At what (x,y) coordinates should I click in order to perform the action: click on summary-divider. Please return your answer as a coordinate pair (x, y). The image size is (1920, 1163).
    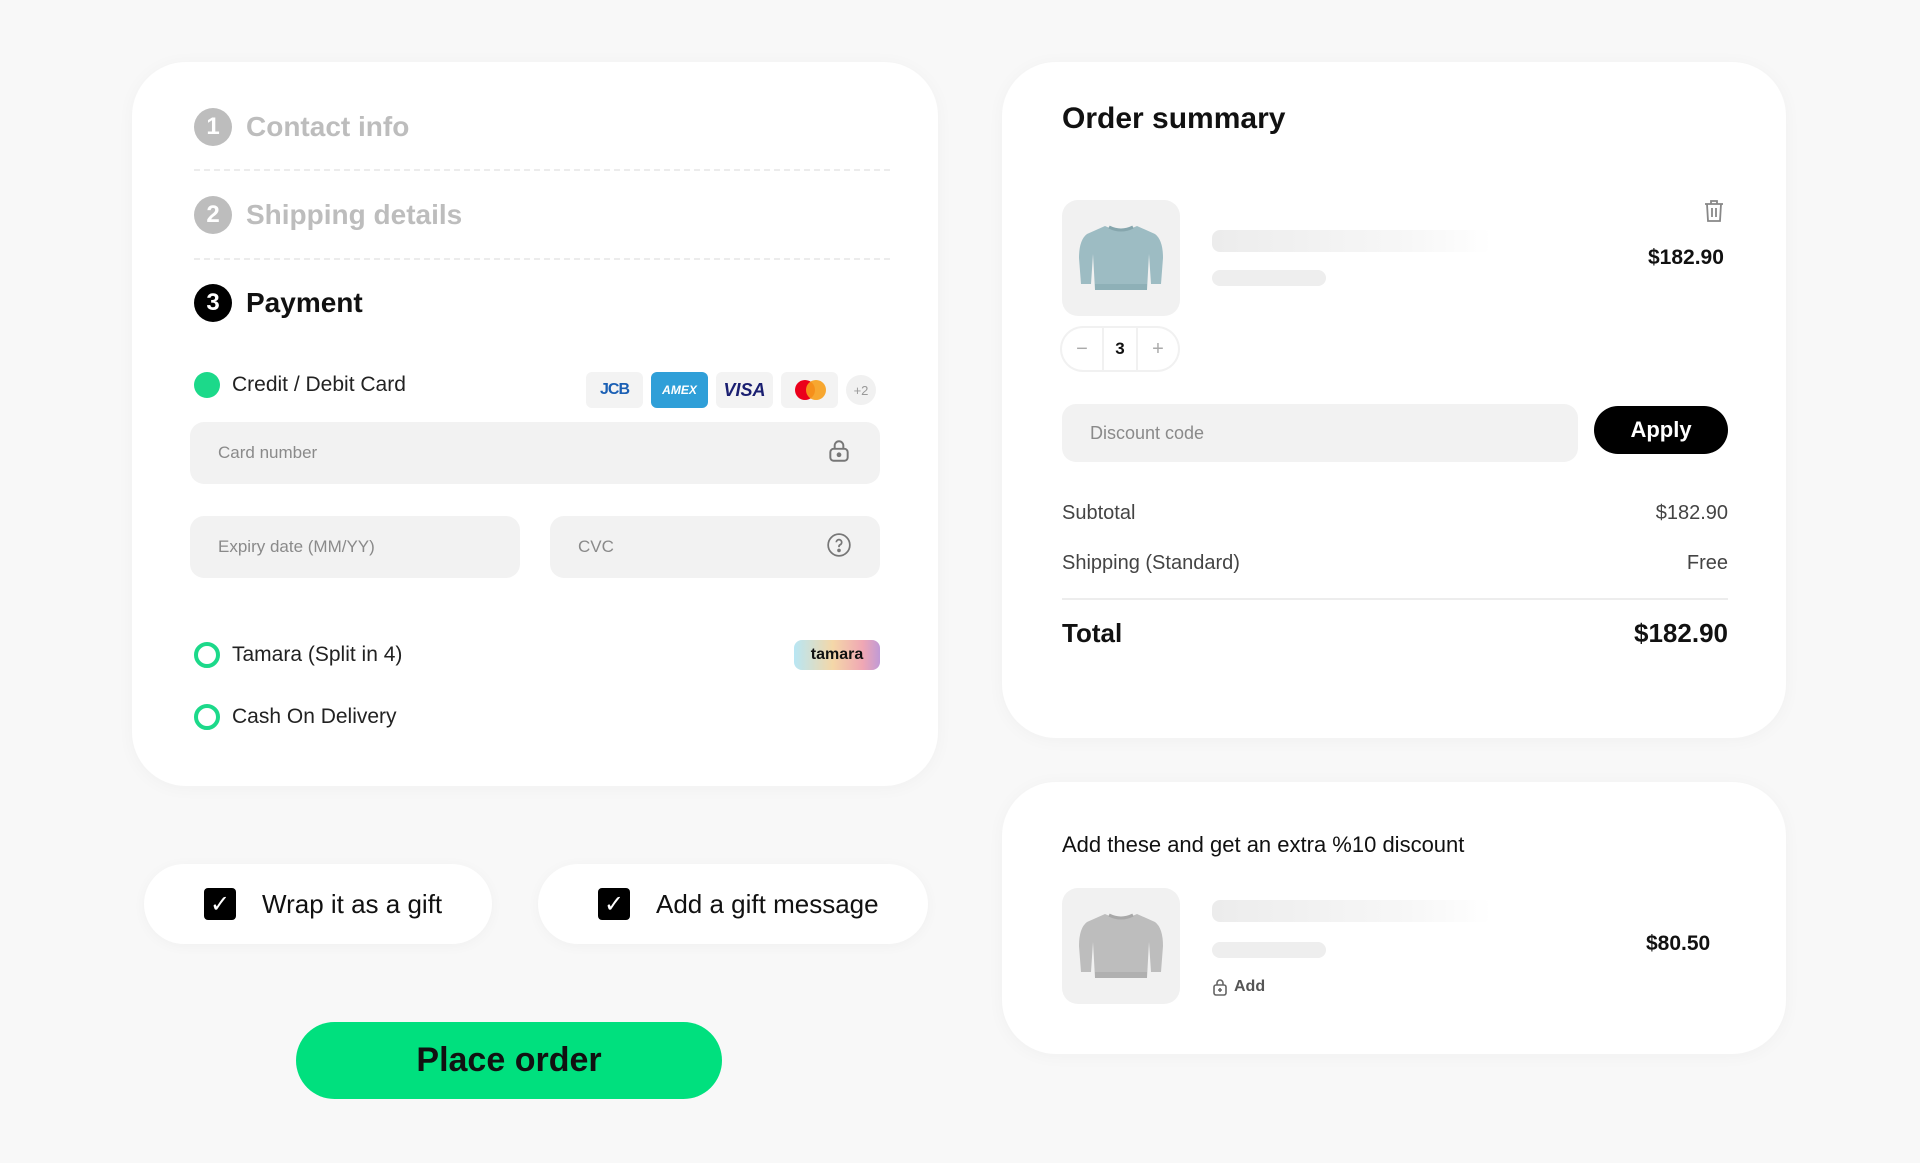
    Looking at the image, I should click on (1395, 599).